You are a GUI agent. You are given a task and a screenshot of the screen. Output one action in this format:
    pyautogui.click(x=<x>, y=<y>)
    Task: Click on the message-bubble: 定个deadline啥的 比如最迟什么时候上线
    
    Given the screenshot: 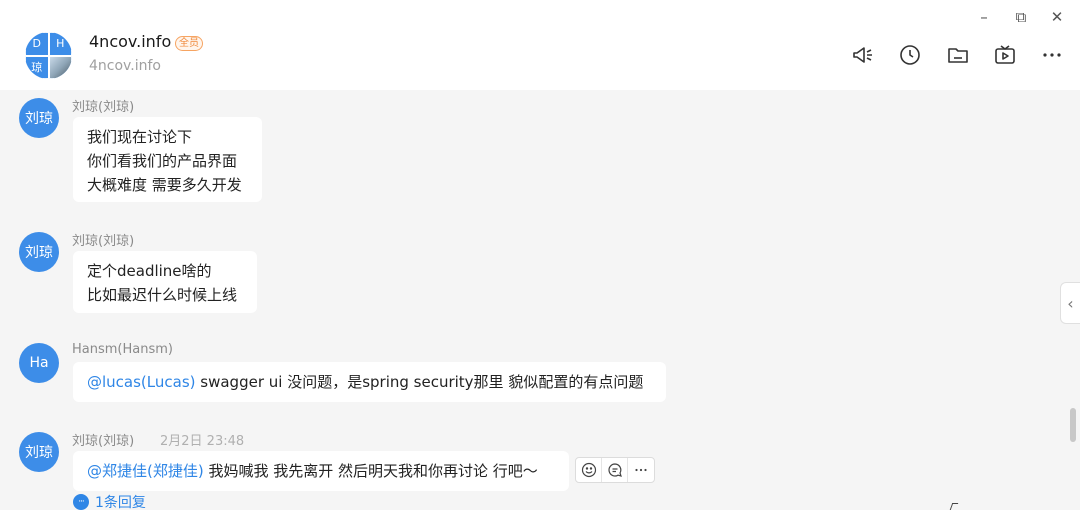 What is the action you would take?
    pyautogui.click(x=165, y=282)
    